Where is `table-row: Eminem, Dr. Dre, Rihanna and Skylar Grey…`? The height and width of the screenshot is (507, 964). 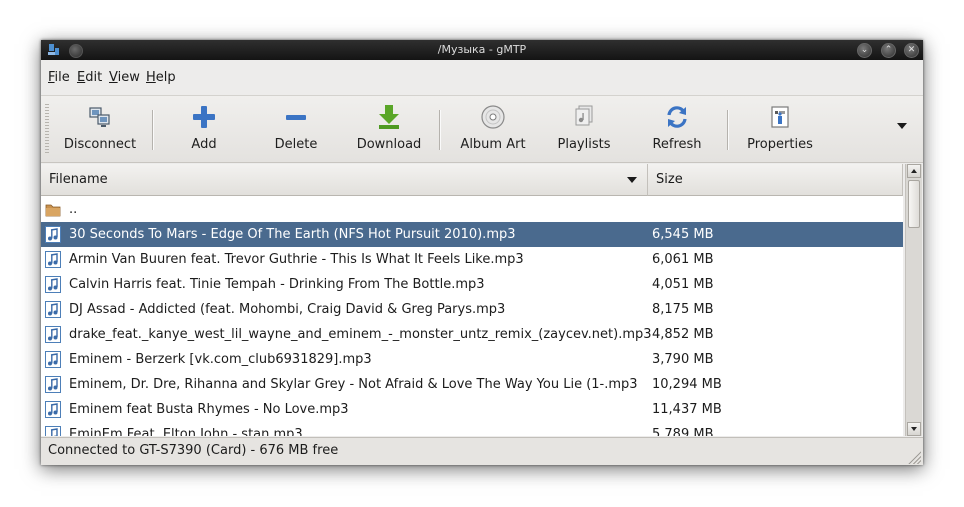
table-row: Eminem, Dr. Dre, Rihanna and Skylar Grey… is located at coordinates (472, 384).